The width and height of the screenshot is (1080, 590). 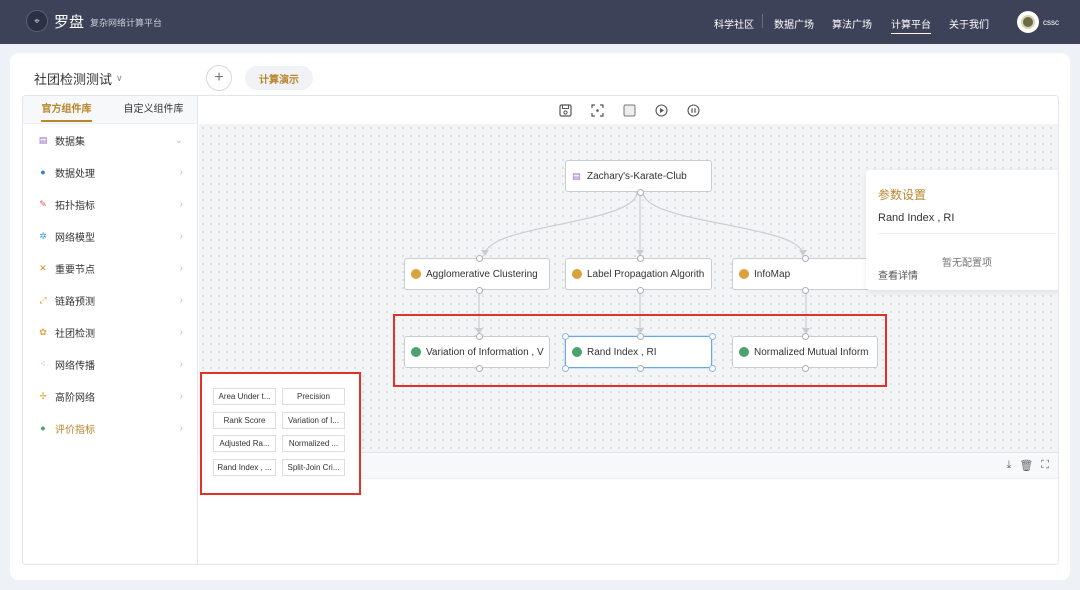 What do you see at coordinates (640, 350) in the screenshot?
I see `highlight-box` at bounding box center [640, 350].